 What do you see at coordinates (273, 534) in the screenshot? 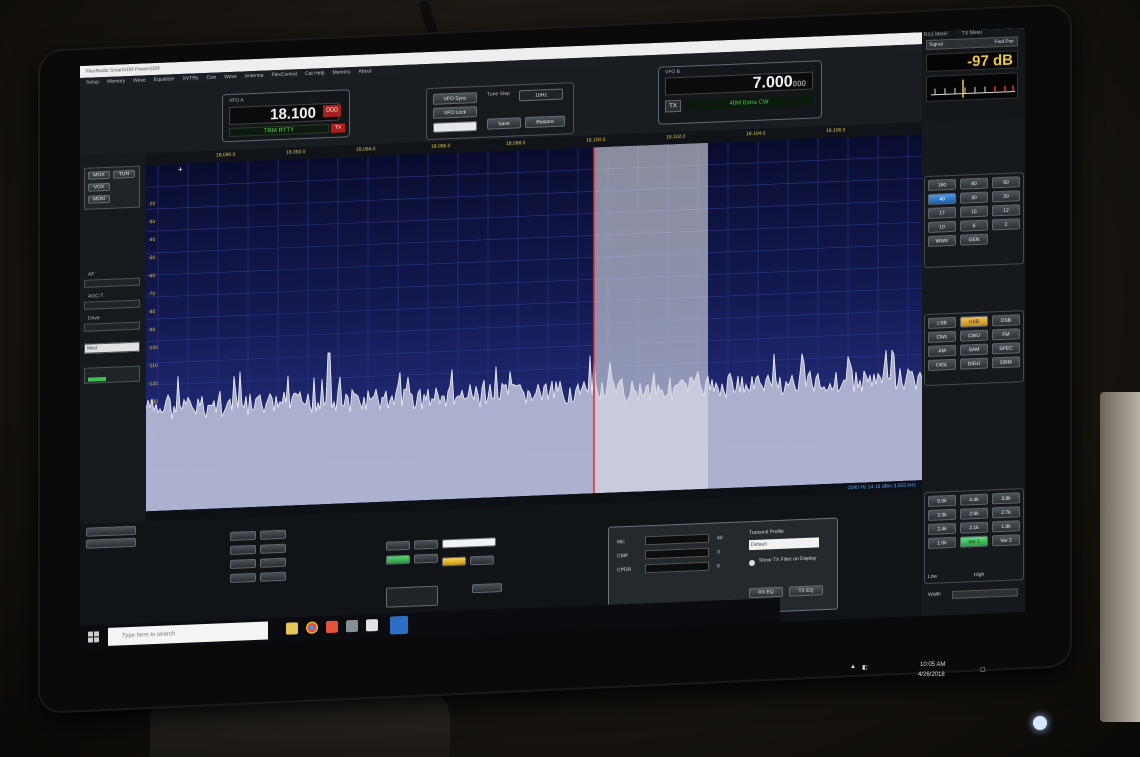
I see `vfo-b-to-a-button` at bounding box center [273, 534].